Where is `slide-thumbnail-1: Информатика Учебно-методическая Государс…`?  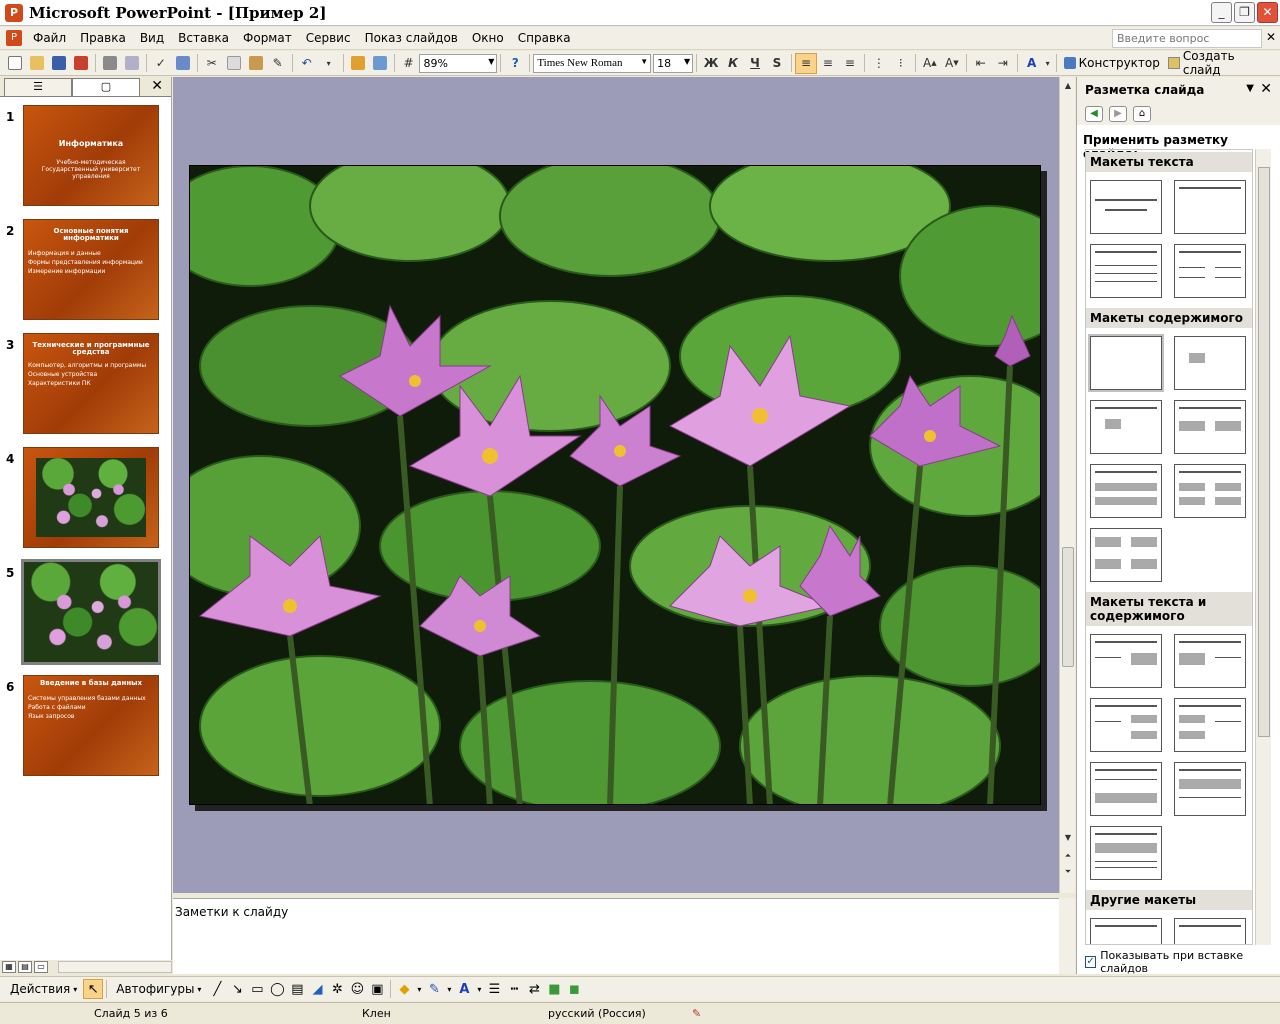
slide-thumbnail-1: Информатика Учебно-методическая Государс… is located at coordinates (91, 155).